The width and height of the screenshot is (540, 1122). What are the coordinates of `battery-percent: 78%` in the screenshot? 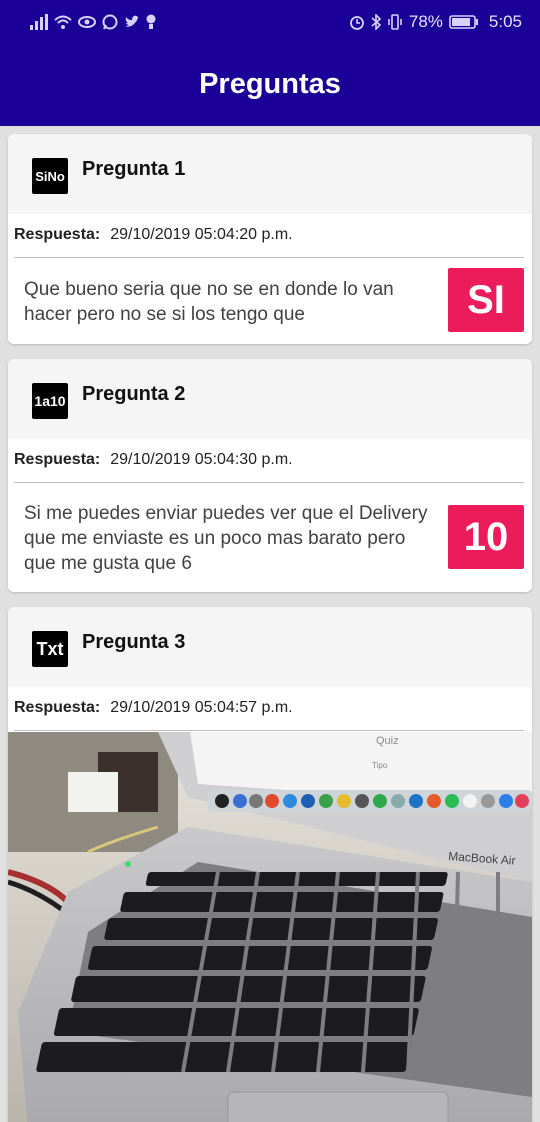 It's located at (425, 21).